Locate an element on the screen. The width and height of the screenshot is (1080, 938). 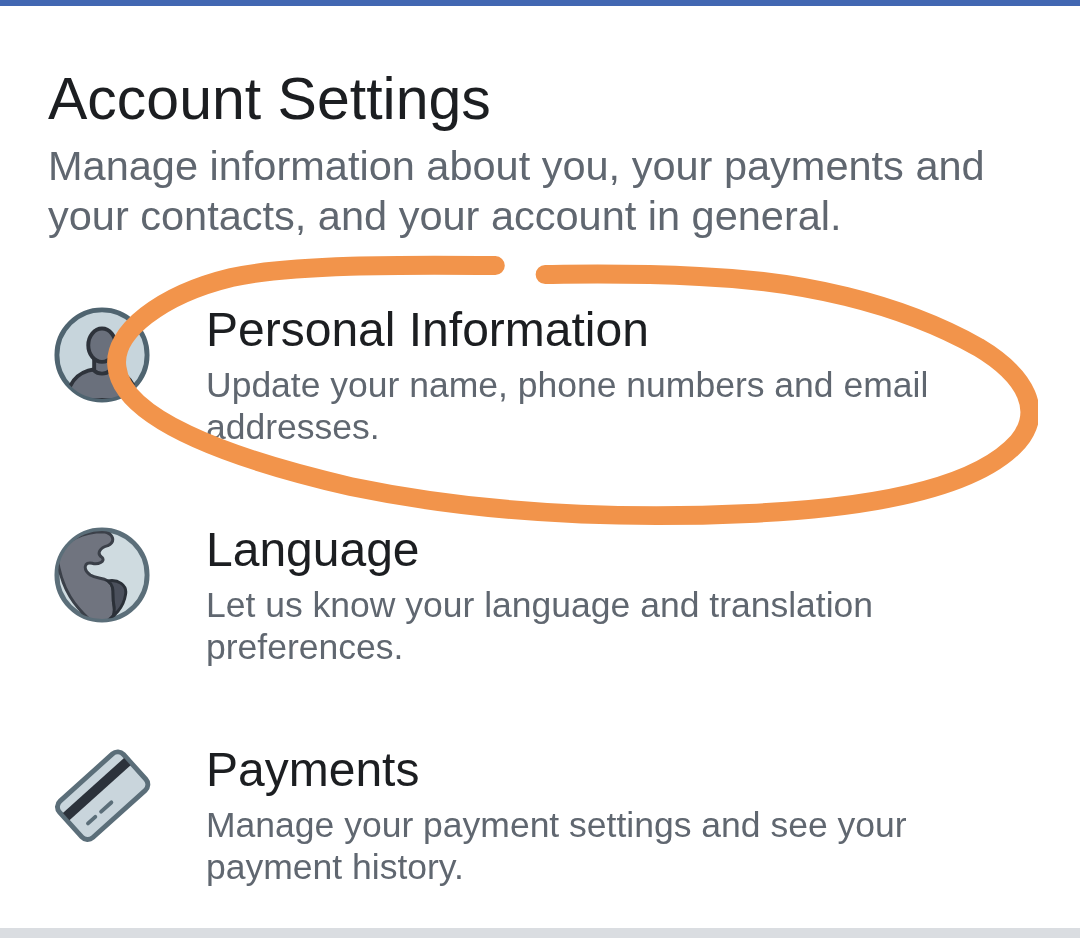
settings-item-title: Language is located at coordinates (313, 550).